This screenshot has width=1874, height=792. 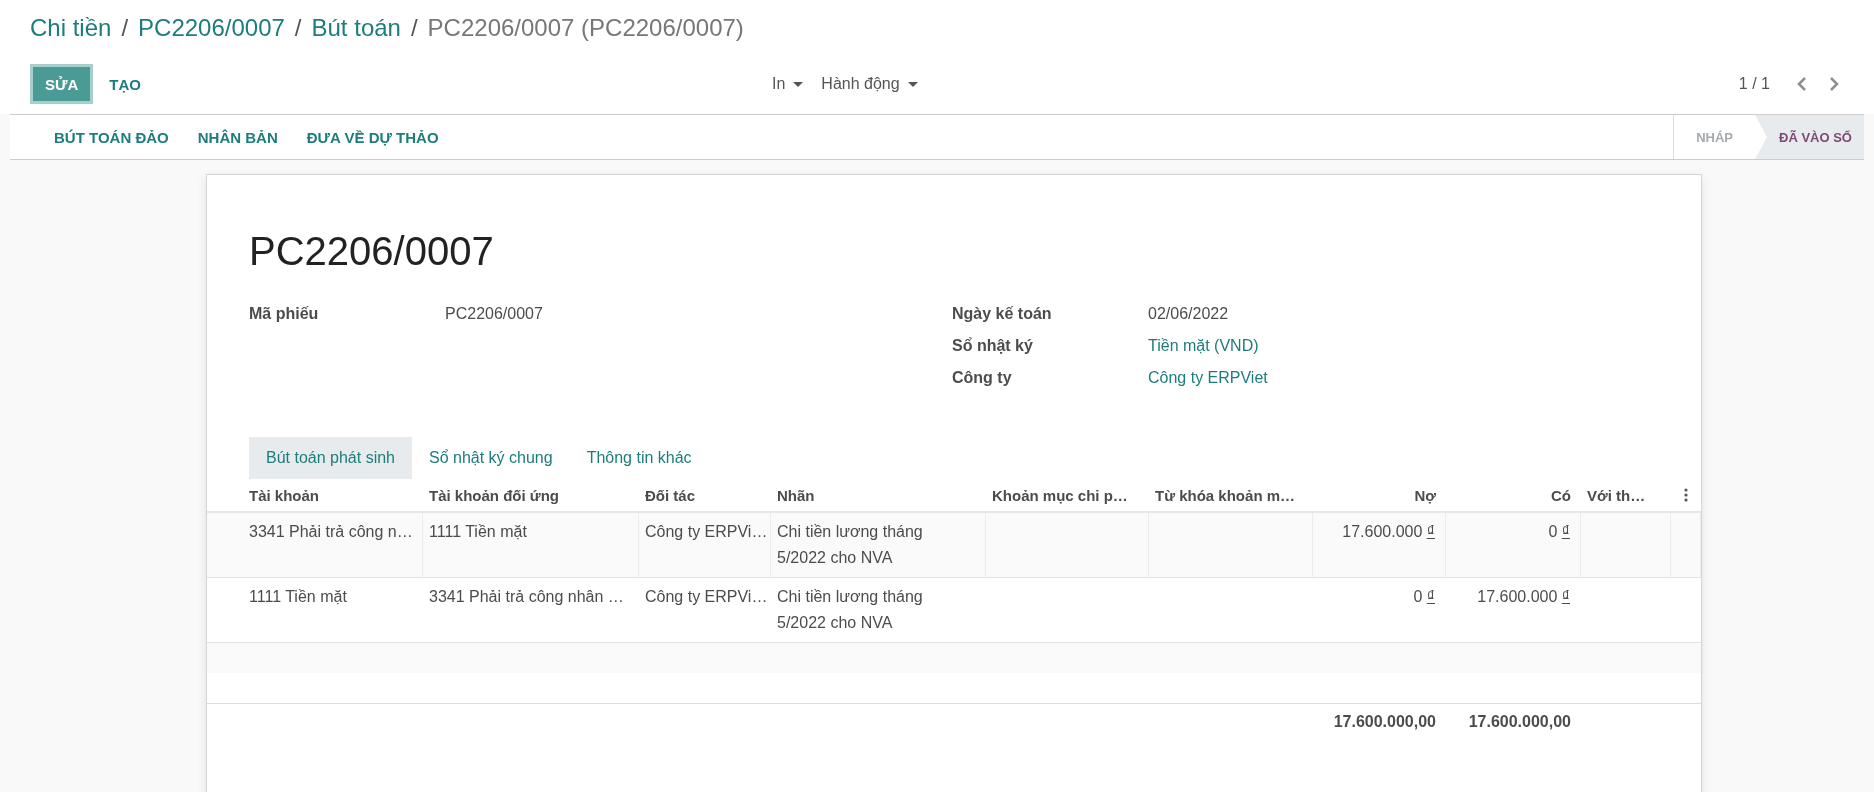 What do you see at coordinates (71, 28) in the screenshot?
I see `breadcrumb-link: Chi tiền` at bounding box center [71, 28].